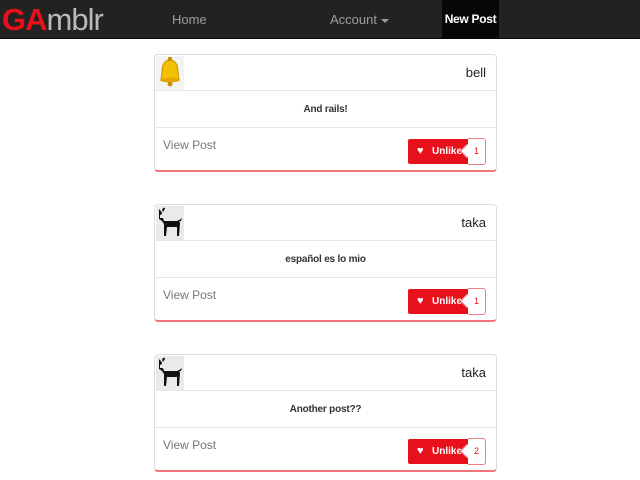 Image resolution: width=640 pixels, height=480 pixels. Describe the element at coordinates (470, 19) in the screenshot. I see `new-post-button: New Post` at that location.